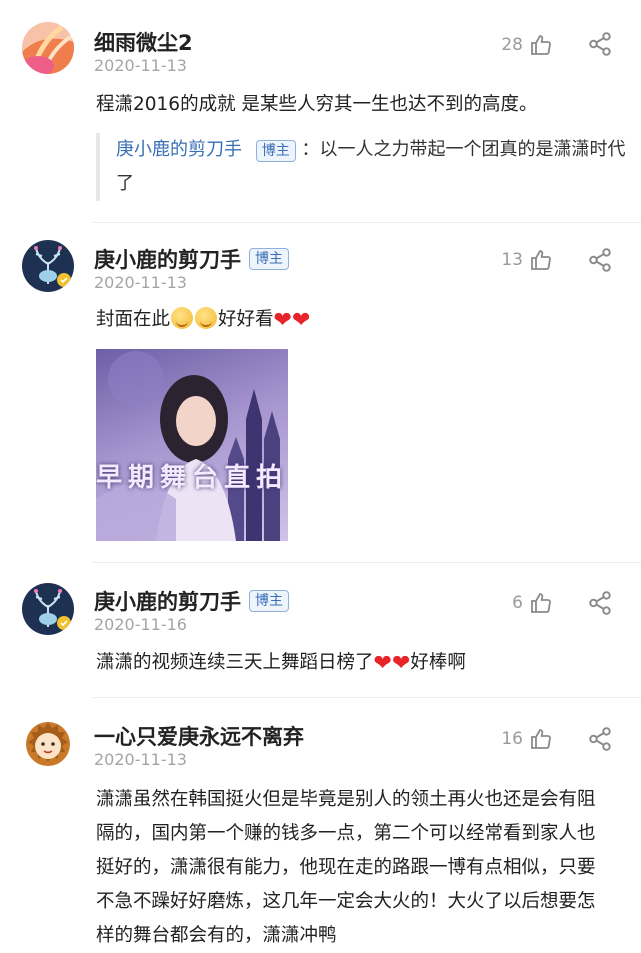 This screenshot has height=953, width=641. What do you see at coordinates (512, 739) in the screenshot?
I see `like-count: 16` at bounding box center [512, 739].